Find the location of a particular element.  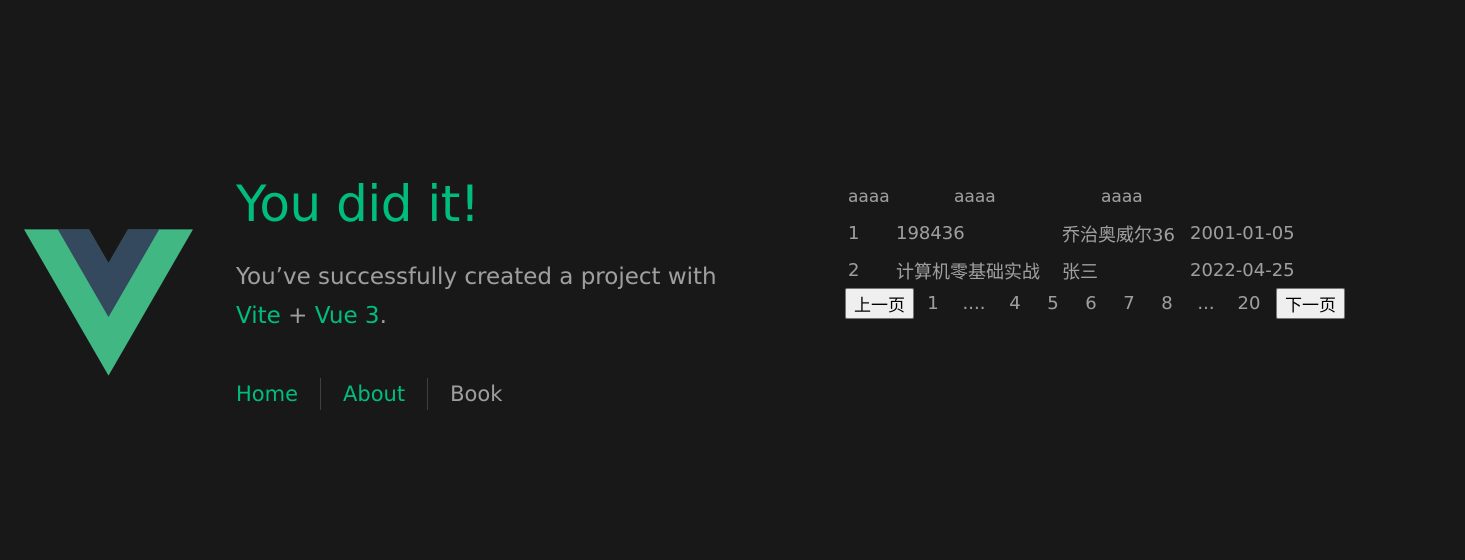

vue-logo is located at coordinates (108, 302).